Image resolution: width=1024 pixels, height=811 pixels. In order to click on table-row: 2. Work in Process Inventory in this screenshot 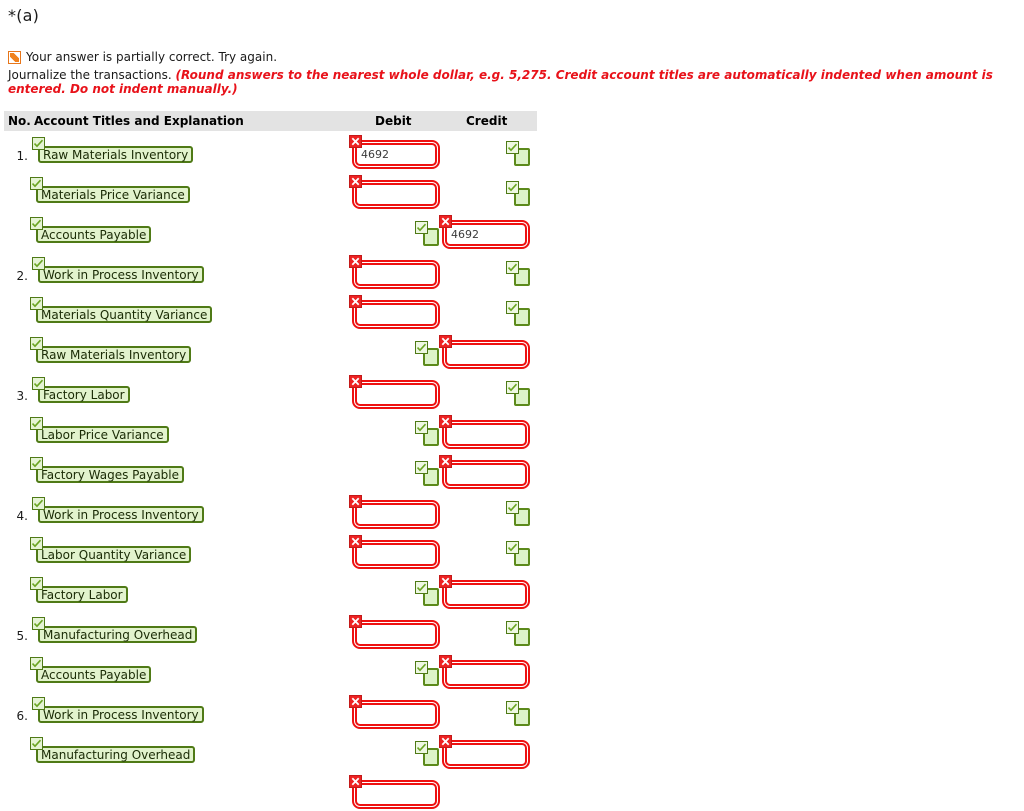, I will do `click(270, 271)`.